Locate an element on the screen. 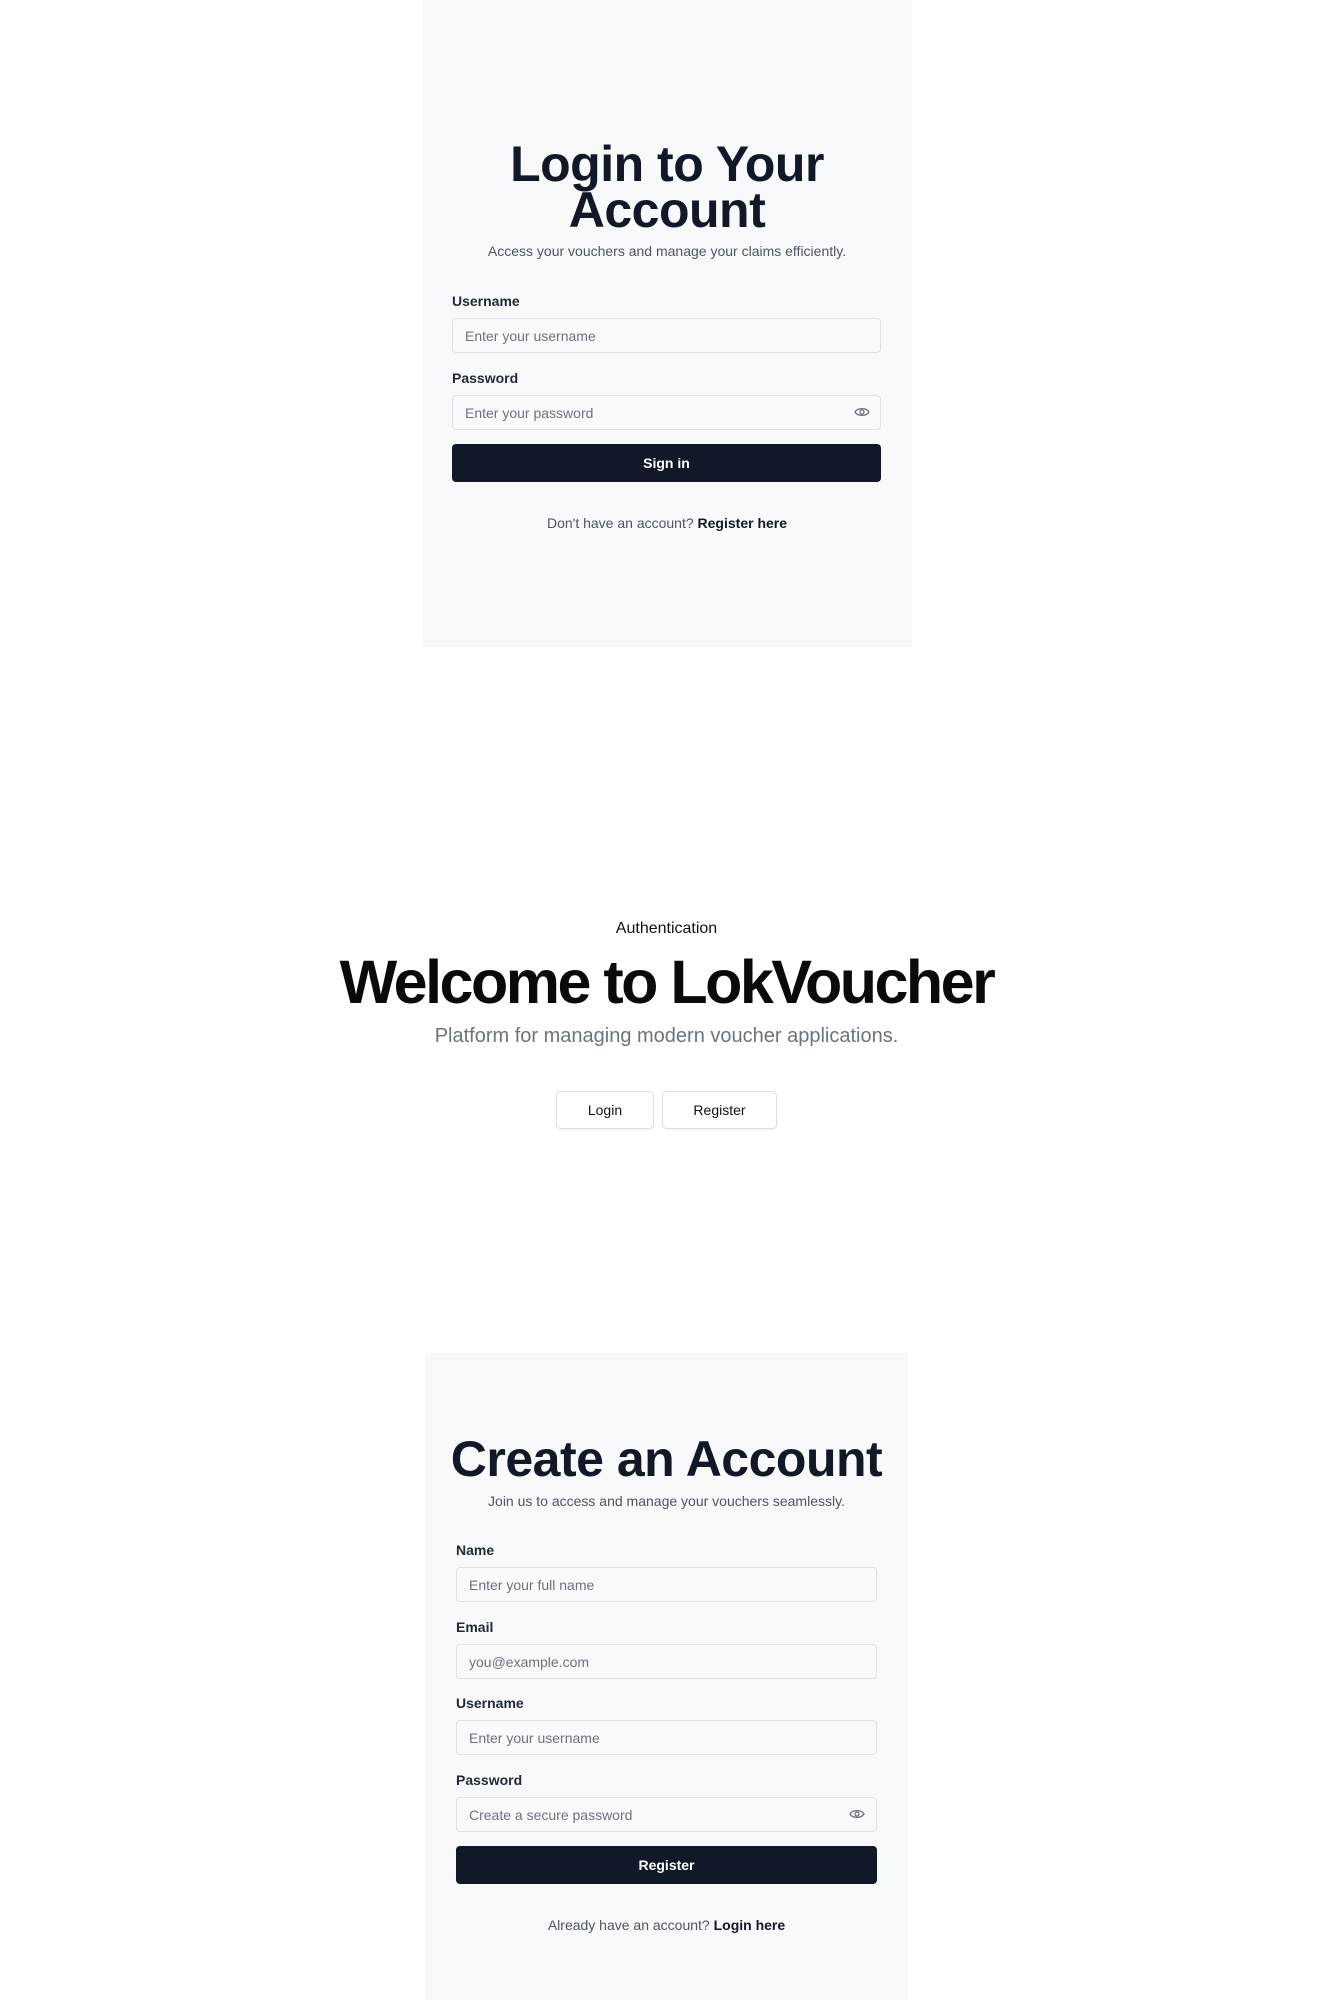 This screenshot has height=2000, width=1333. login-password-input is located at coordinates (666, 412).